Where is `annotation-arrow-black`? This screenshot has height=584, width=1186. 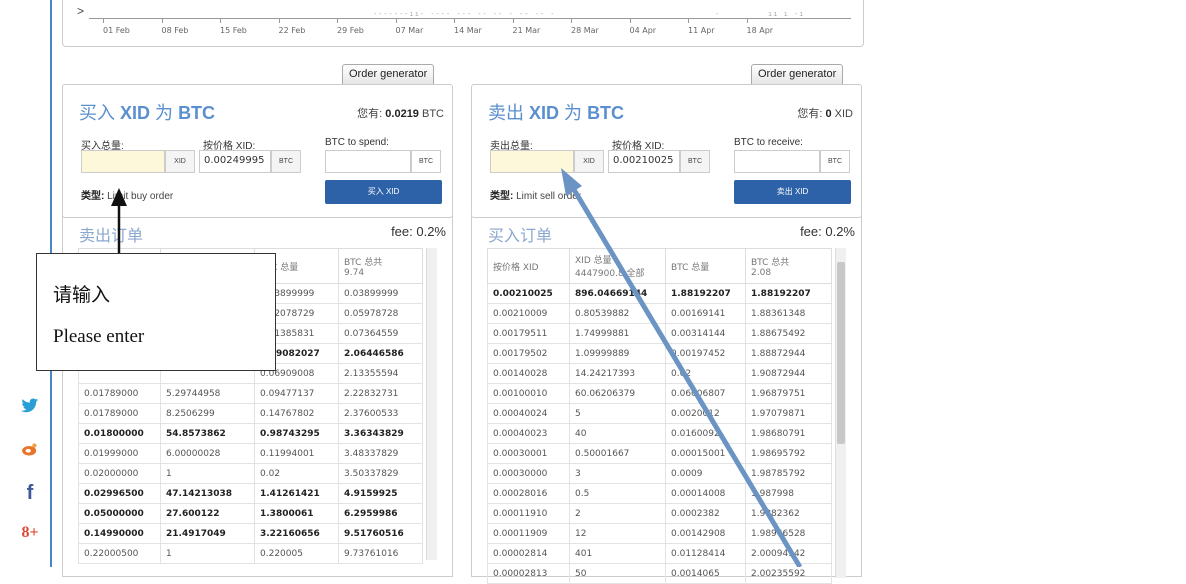
annotation-arrow-black is located at coordinates (119, 220).